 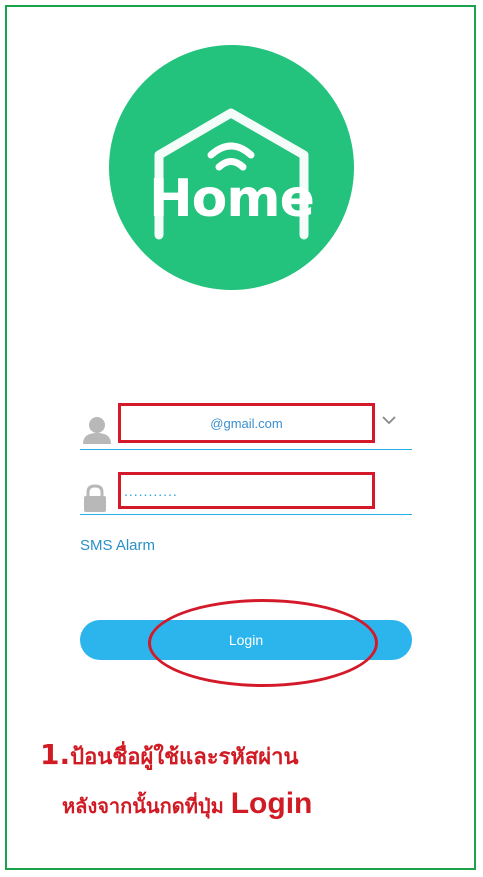 I want to click on username-input, so click(x=246, y=423).